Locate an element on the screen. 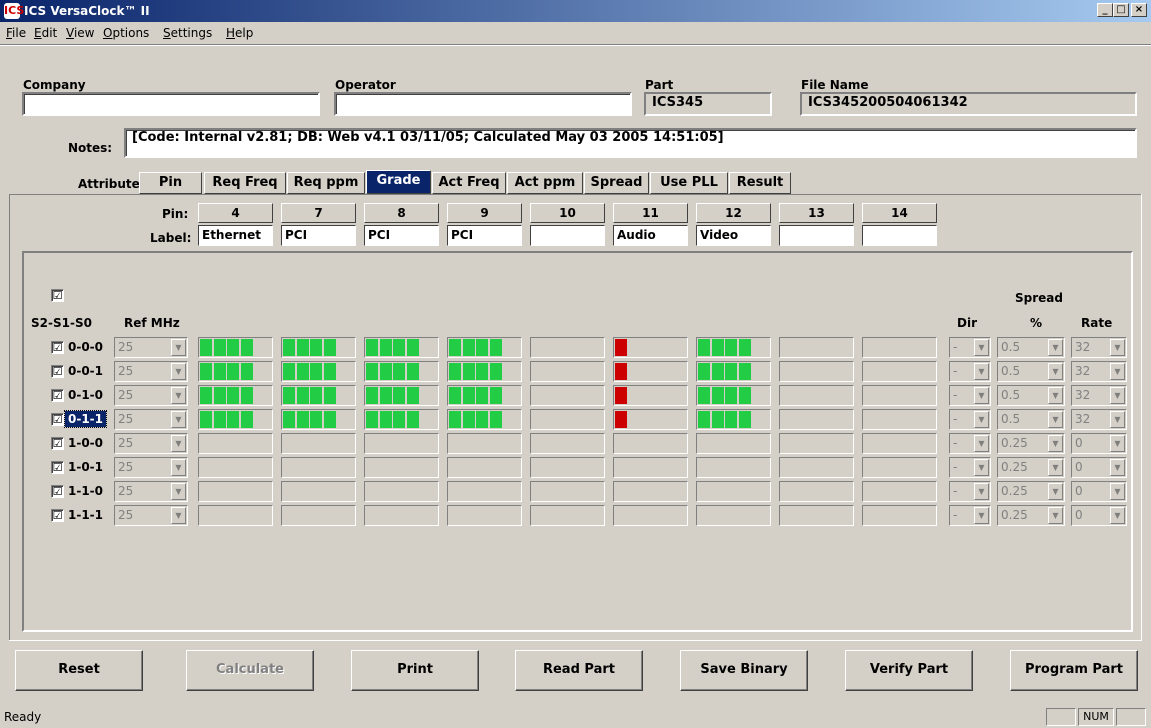  close-button: × is located at coordinates (1139, 10).